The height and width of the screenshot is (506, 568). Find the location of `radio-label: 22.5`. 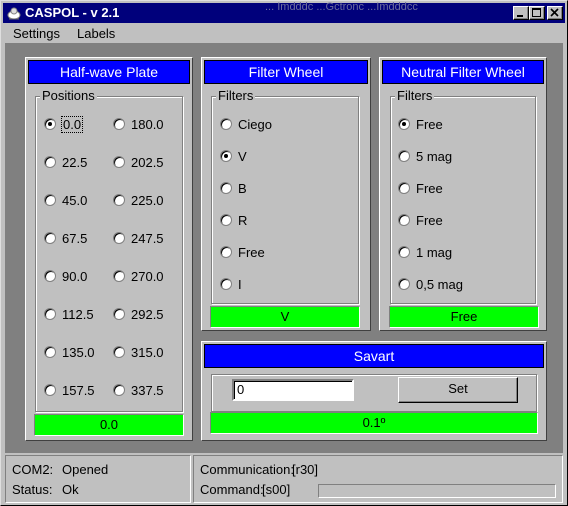

radio-label: 22.5 is located at coordinates (75, 162).